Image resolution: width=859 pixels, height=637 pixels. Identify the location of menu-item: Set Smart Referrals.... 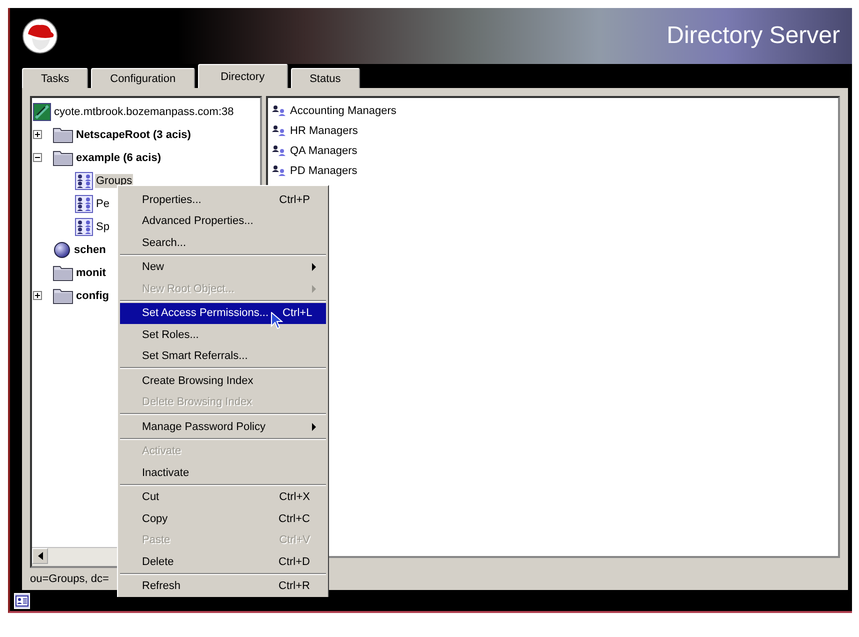
(223, 356).